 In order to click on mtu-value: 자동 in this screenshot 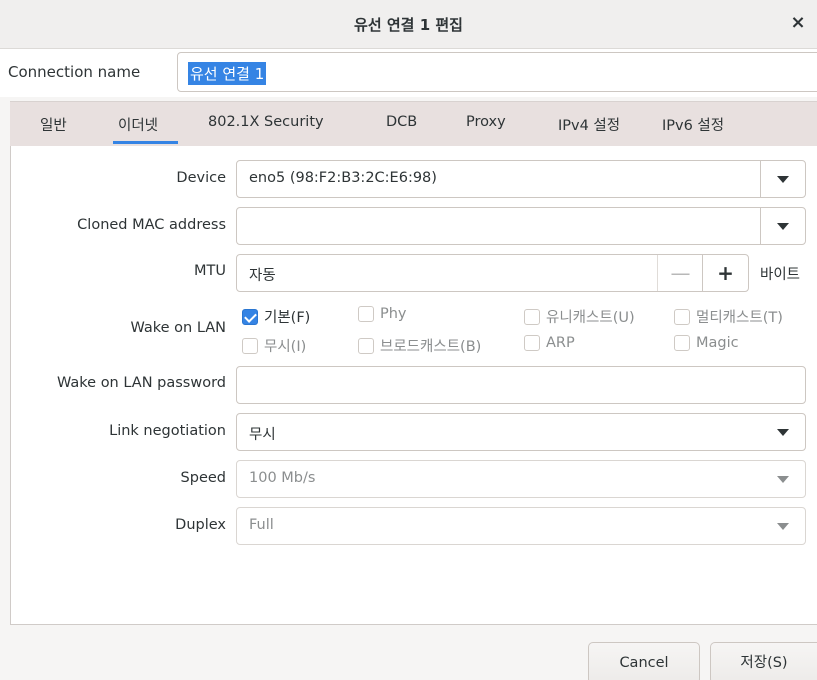, I will do `click(262, 276)`.